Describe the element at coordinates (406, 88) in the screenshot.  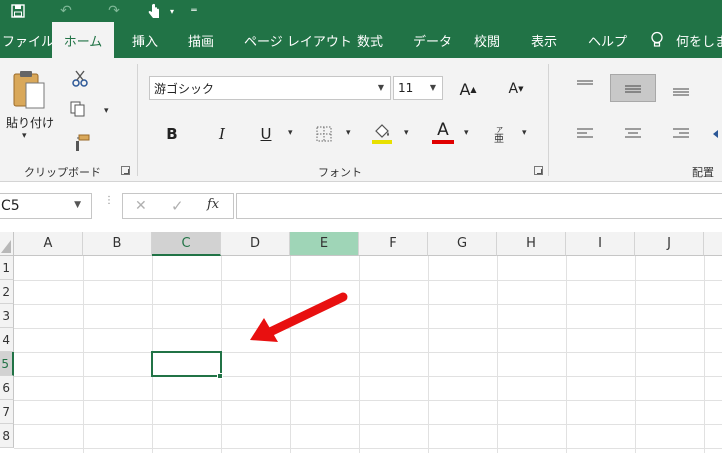
I see `font-size-value: 11` at that location.